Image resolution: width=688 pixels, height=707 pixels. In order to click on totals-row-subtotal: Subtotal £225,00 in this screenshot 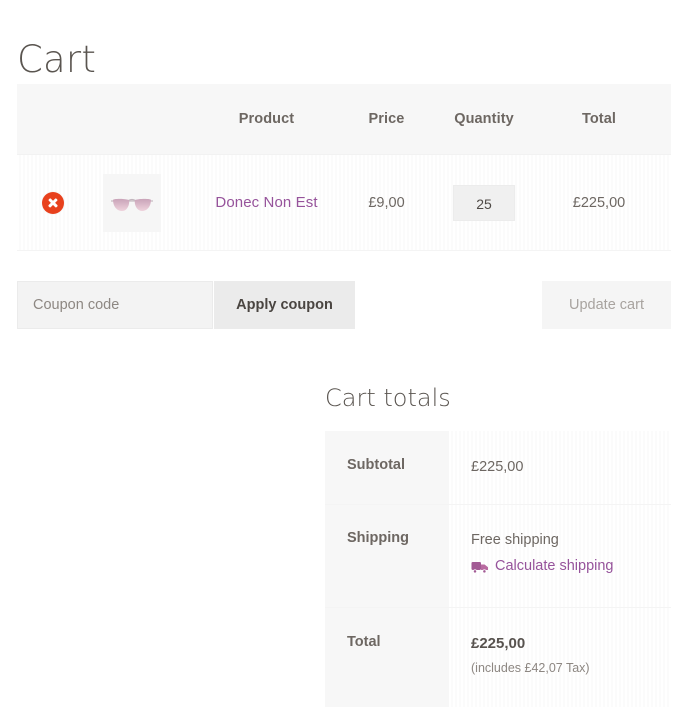, I will do `click(498, 468)`.